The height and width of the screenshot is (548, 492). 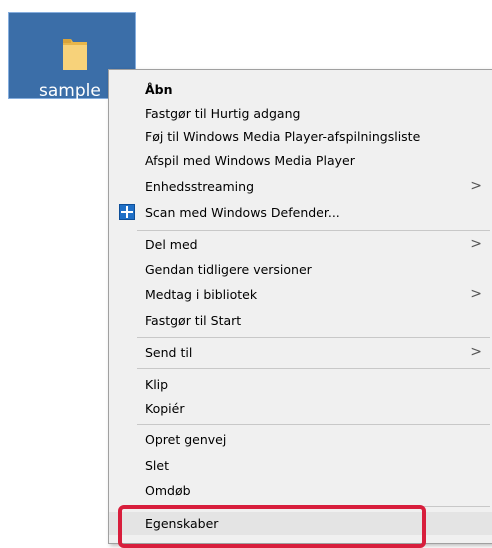 I want to click on menu-item-label: Klip, so click(x=157, y=384).